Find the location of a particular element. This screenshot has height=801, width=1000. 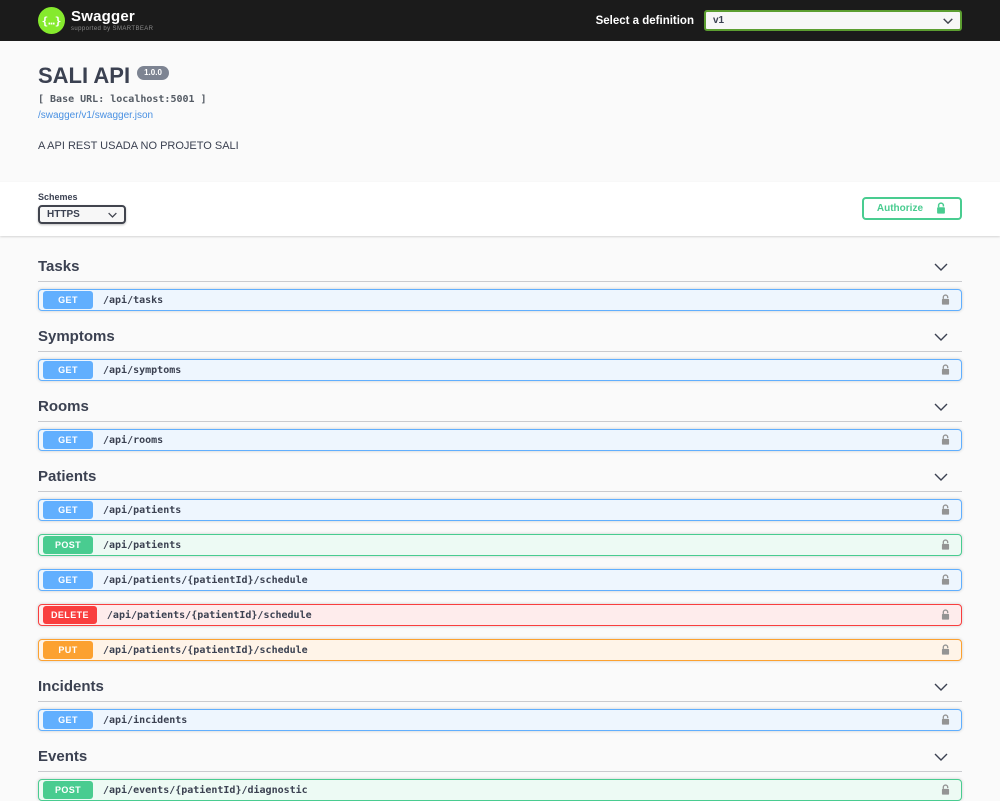

logo-subtitle: supported by SMARTBEAR is located at coordinates (112, 29).